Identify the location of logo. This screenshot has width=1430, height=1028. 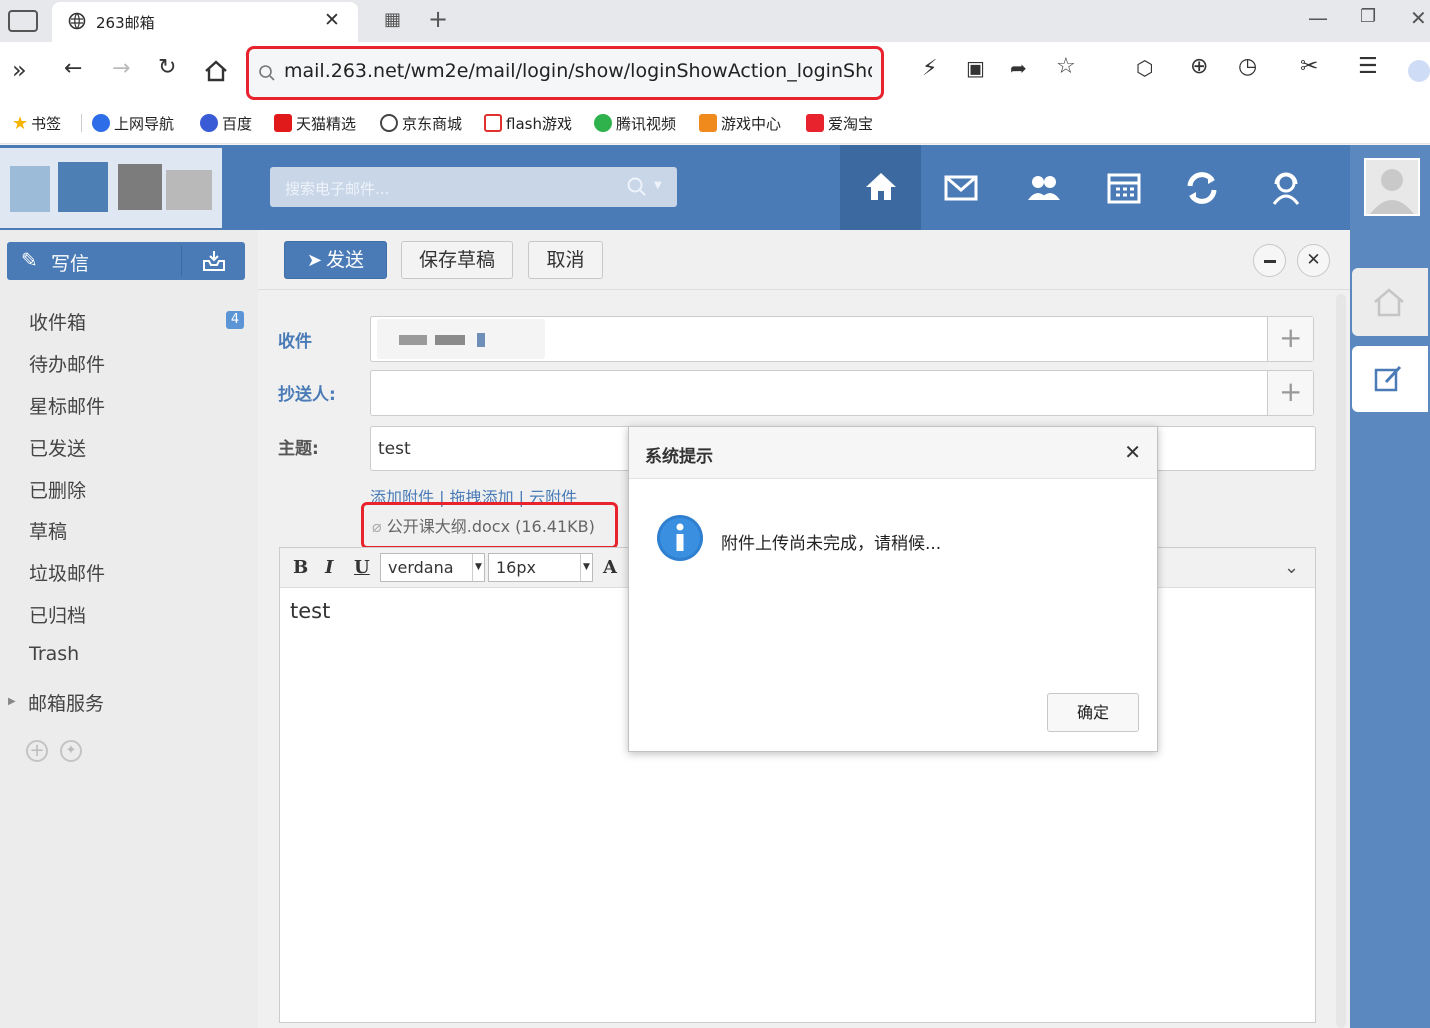
(111, 188).